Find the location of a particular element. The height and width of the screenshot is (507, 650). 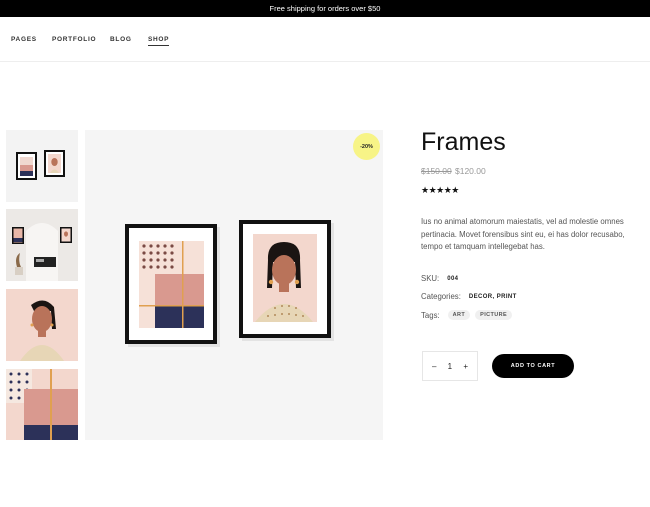

nav-item-pages: PAGES is located at coordinates (24, 39).